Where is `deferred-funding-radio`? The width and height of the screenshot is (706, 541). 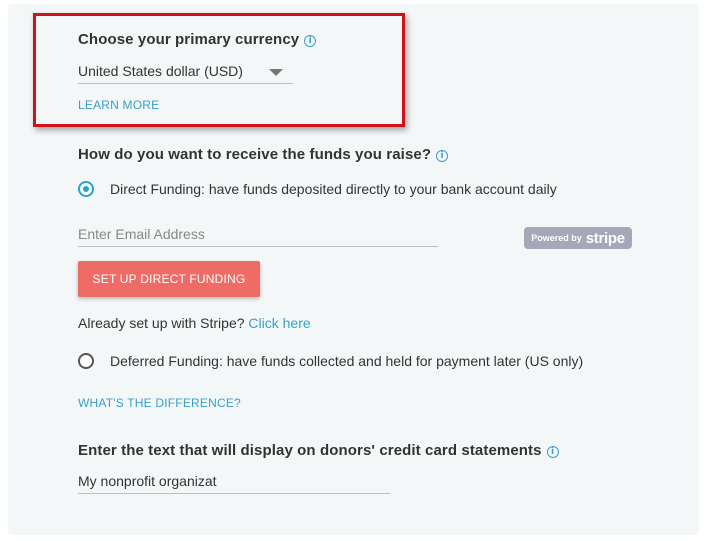
deferred-funding-radio is located at coordinates (86, 361).